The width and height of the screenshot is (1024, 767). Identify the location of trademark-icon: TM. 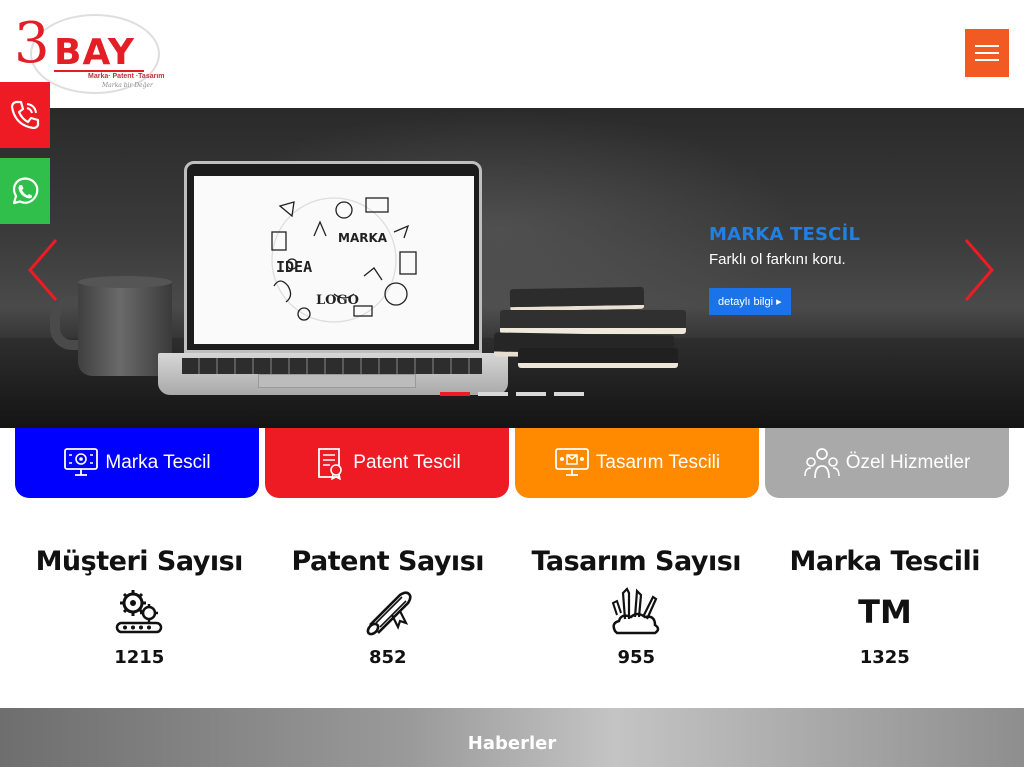
(885, 612).